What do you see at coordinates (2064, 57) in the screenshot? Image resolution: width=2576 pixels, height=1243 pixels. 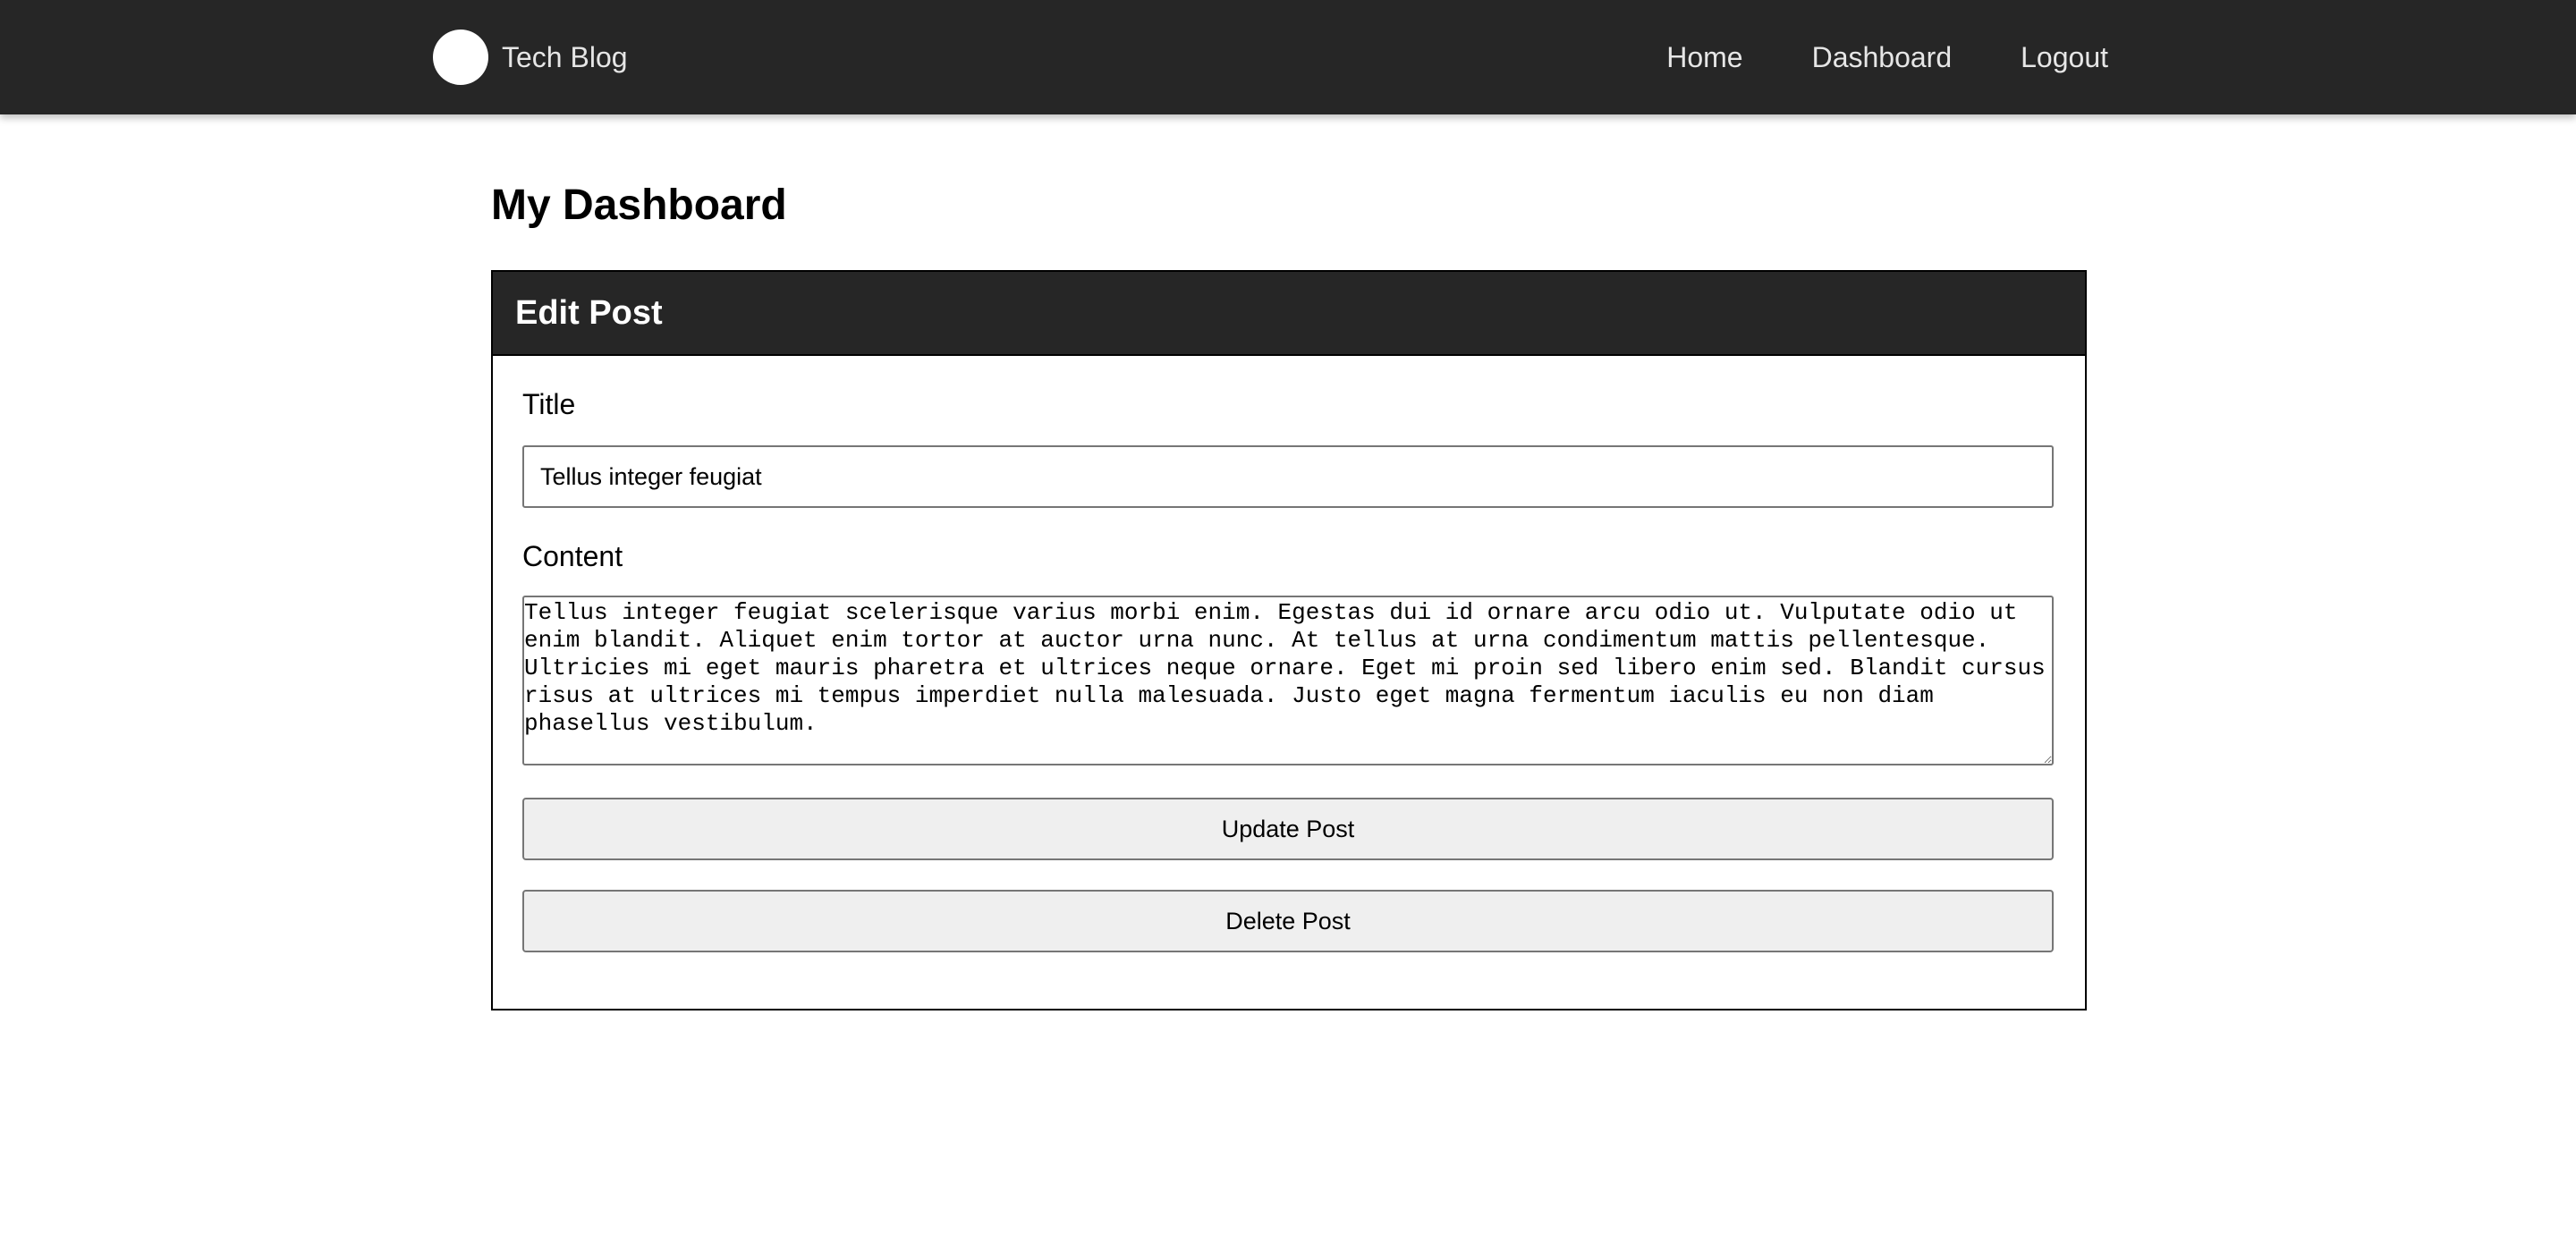 I see `nav-link-logout: Logout` at bounding box center [2064, 57].